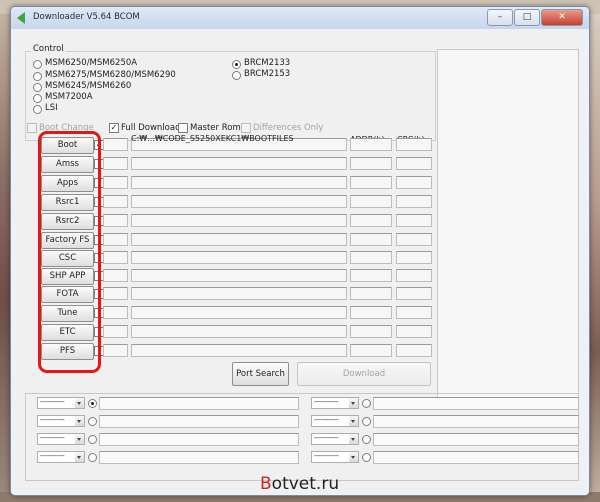 This screenshot has width=600, height=502. I want to click on boot-change-checkbox, so click(32, 128).